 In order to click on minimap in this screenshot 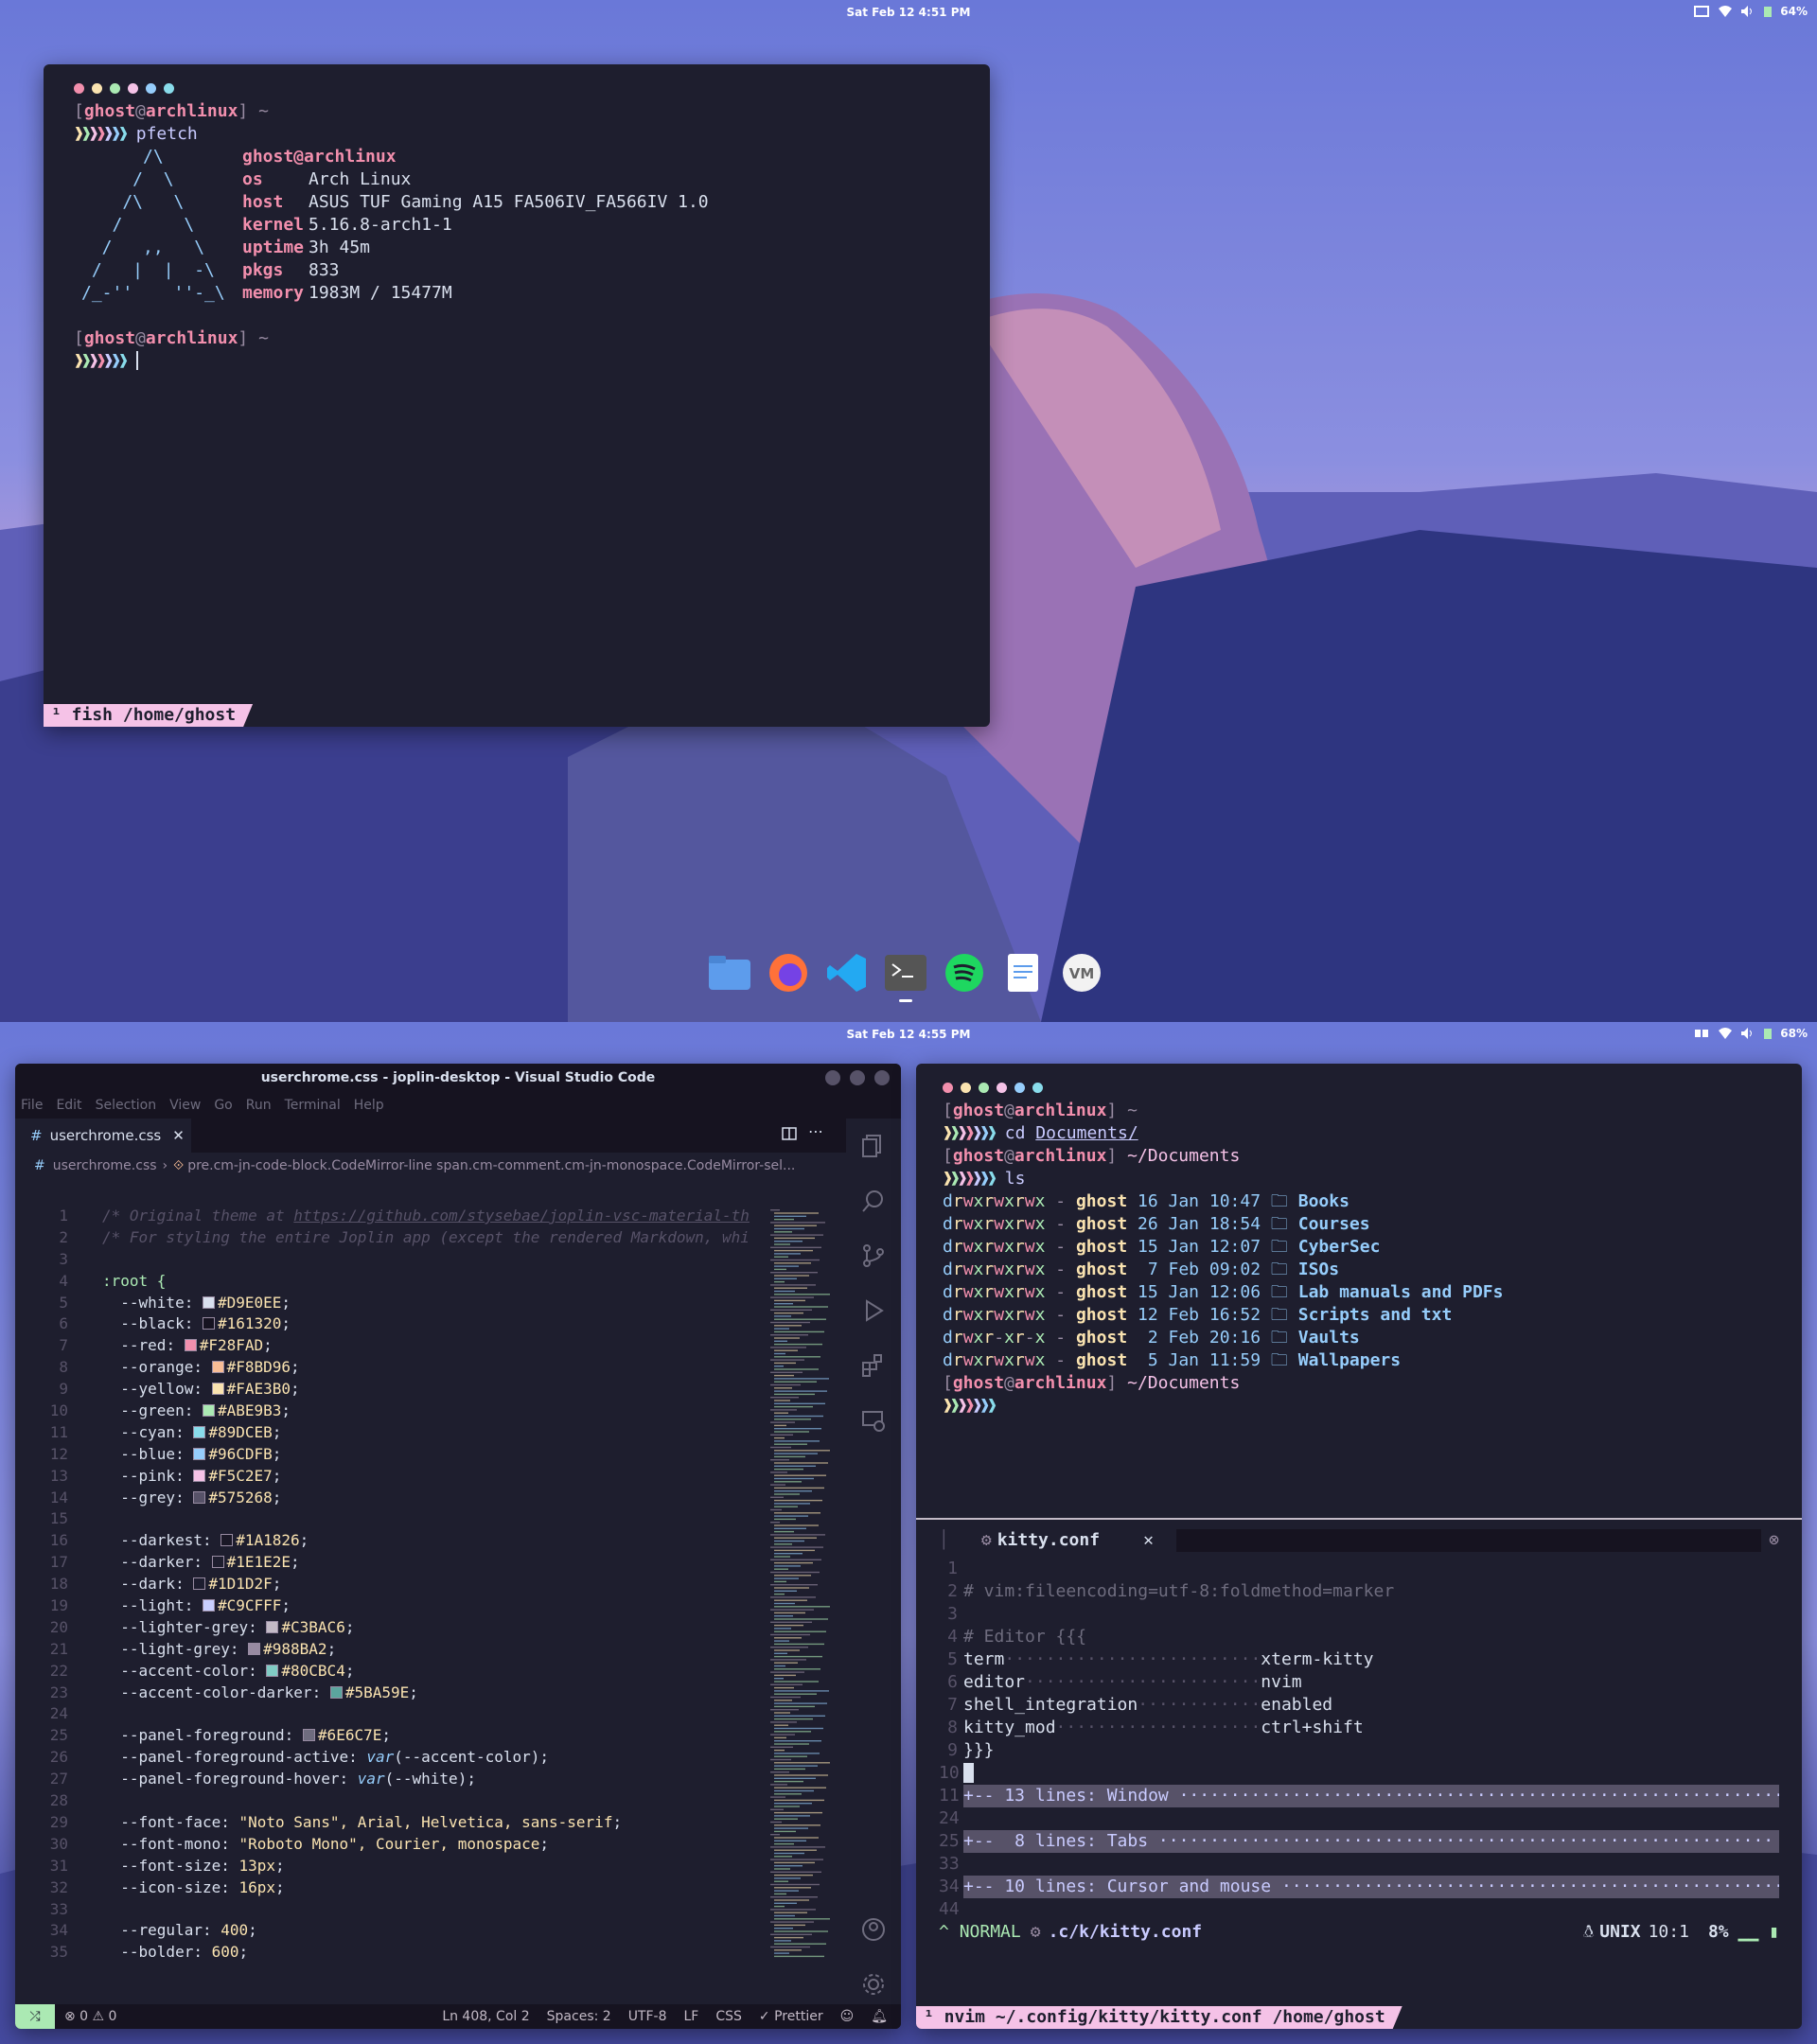, I will do `click(800, 1584)`.